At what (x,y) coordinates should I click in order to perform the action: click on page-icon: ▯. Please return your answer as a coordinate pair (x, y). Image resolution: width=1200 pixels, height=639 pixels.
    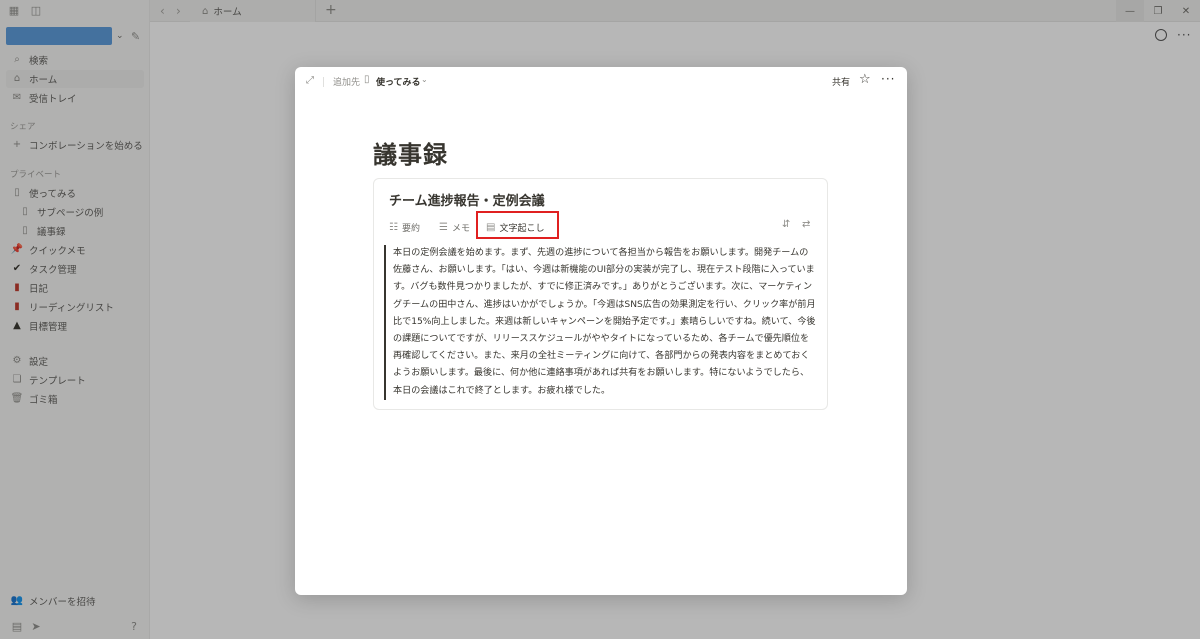
    Looking at the image, I should click on (367, 79).